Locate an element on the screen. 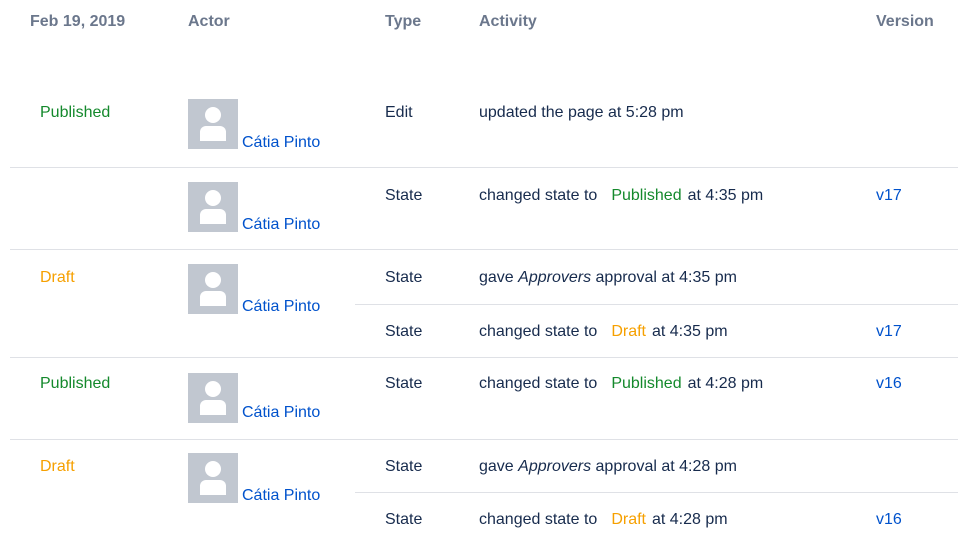  activity-column-header: Activity is located at coordinates (508, 21).